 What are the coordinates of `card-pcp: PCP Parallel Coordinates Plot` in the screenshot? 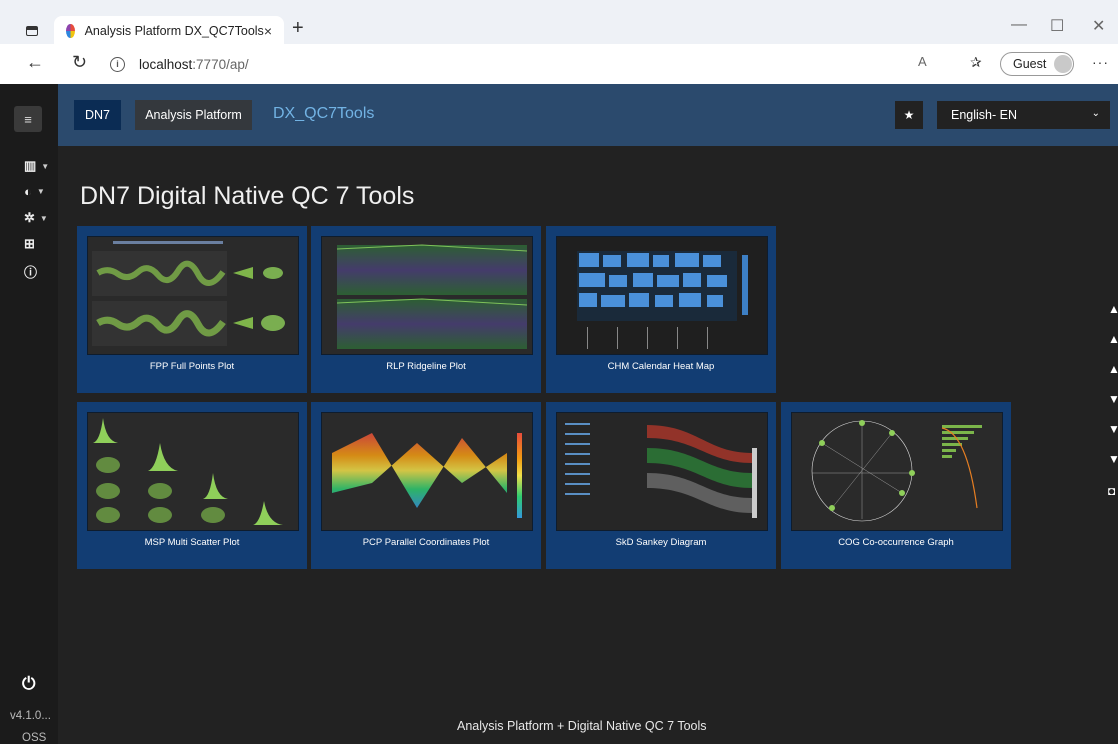 It's located at (426, 485).